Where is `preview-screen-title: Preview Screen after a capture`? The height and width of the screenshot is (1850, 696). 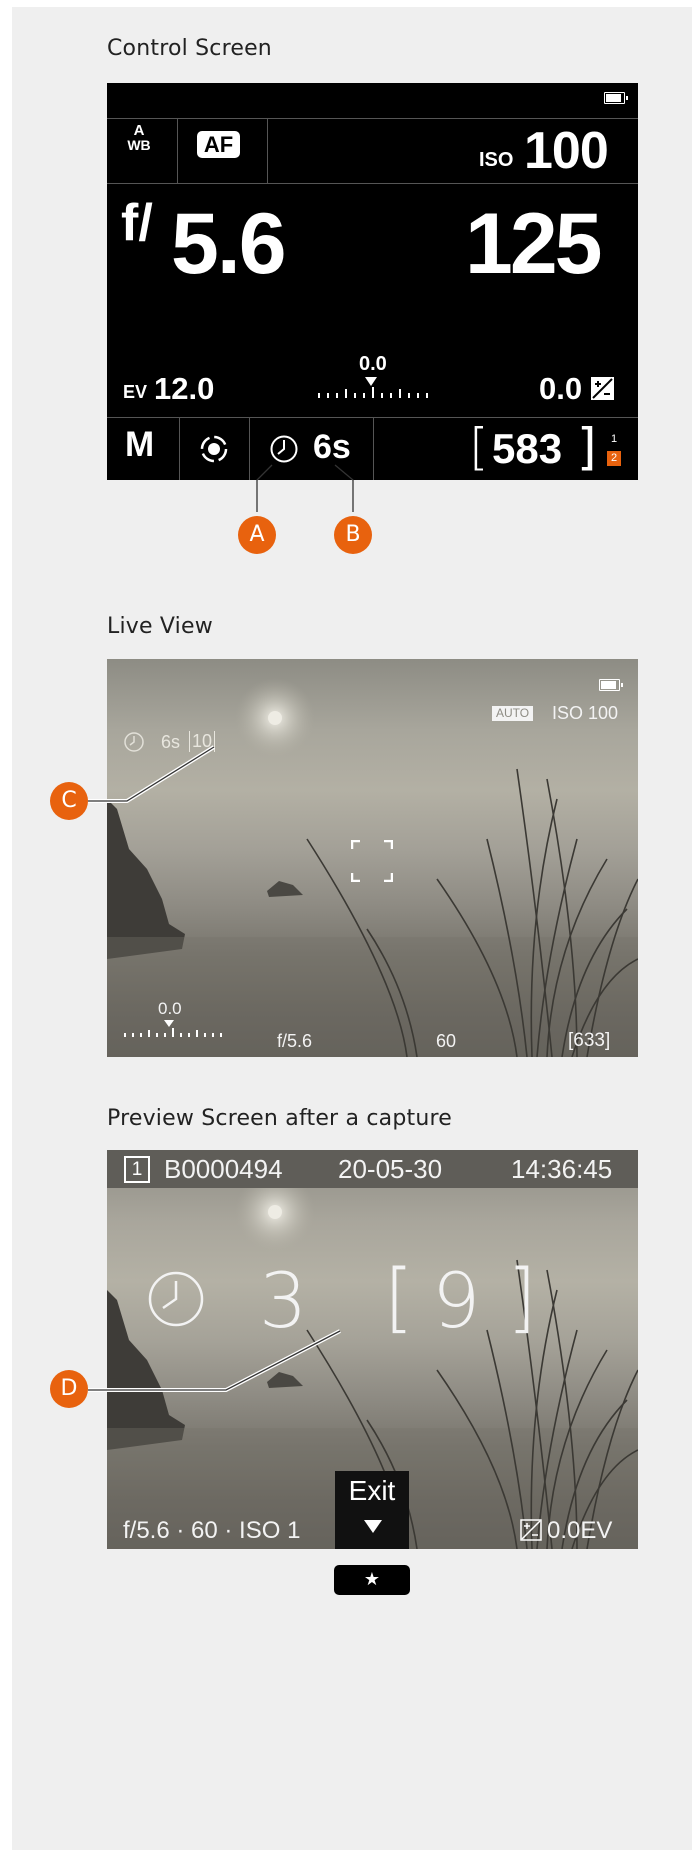
preview-screen-title: Preview Screen after a capture is located at coordinates (279, 1118).